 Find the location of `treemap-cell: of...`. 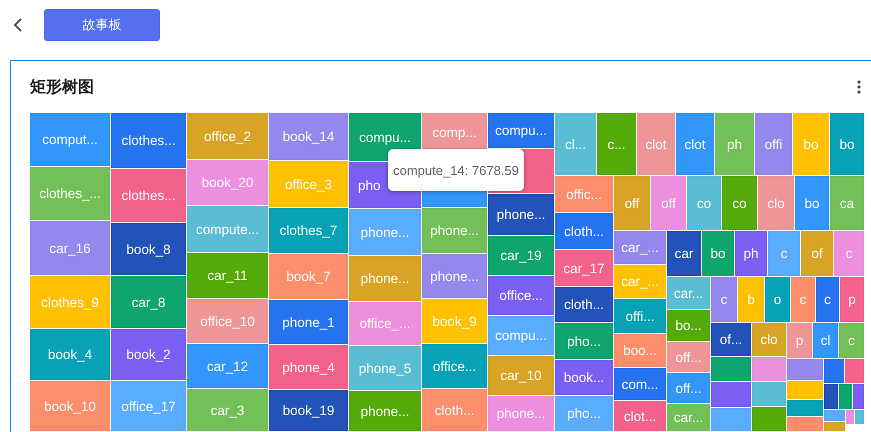

treemap-cell: of... is located at coordinates (731, 339).